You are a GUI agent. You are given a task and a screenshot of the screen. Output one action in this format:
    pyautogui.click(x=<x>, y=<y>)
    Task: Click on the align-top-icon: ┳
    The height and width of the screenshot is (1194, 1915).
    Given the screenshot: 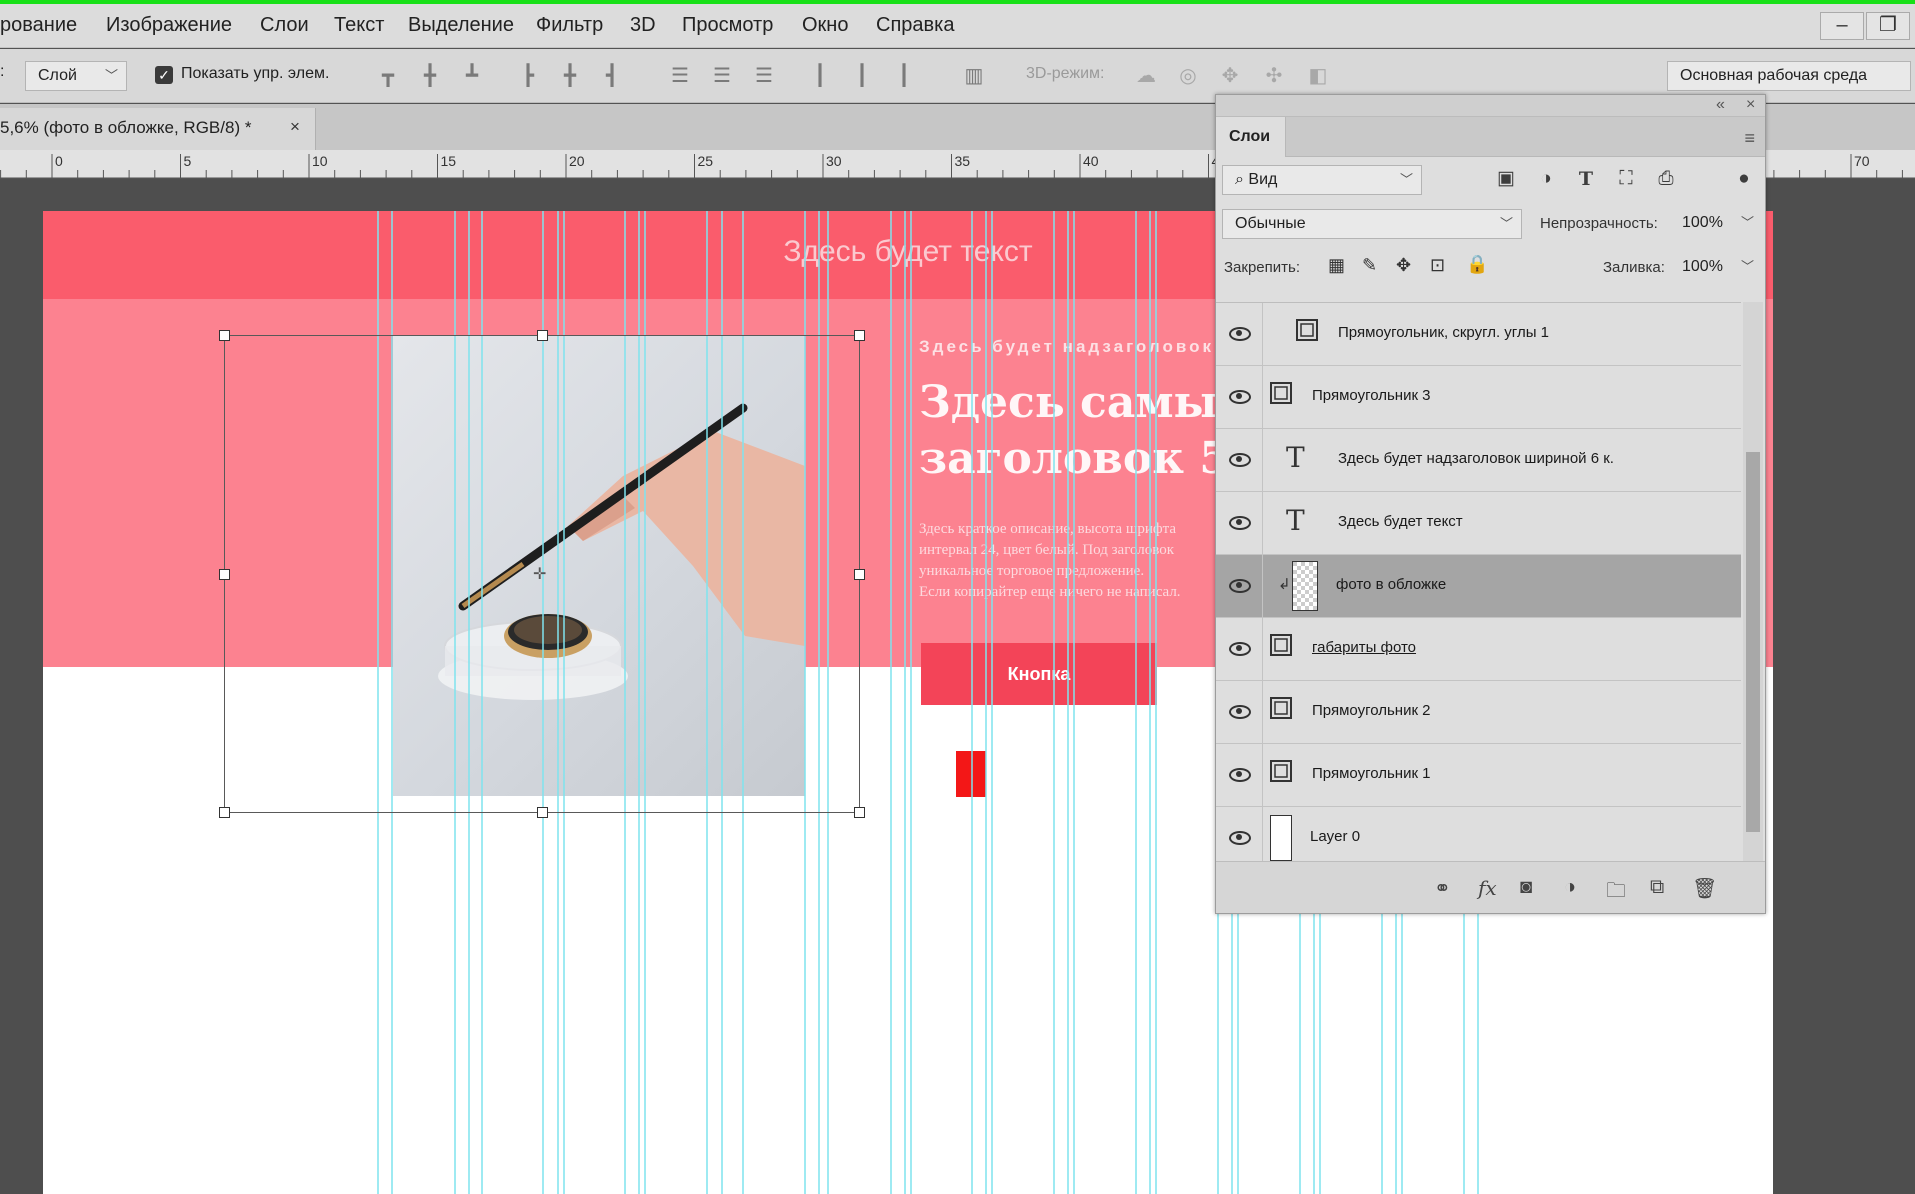 What is the action you would take?
    pyautogui.click(x=388, y=76)
    